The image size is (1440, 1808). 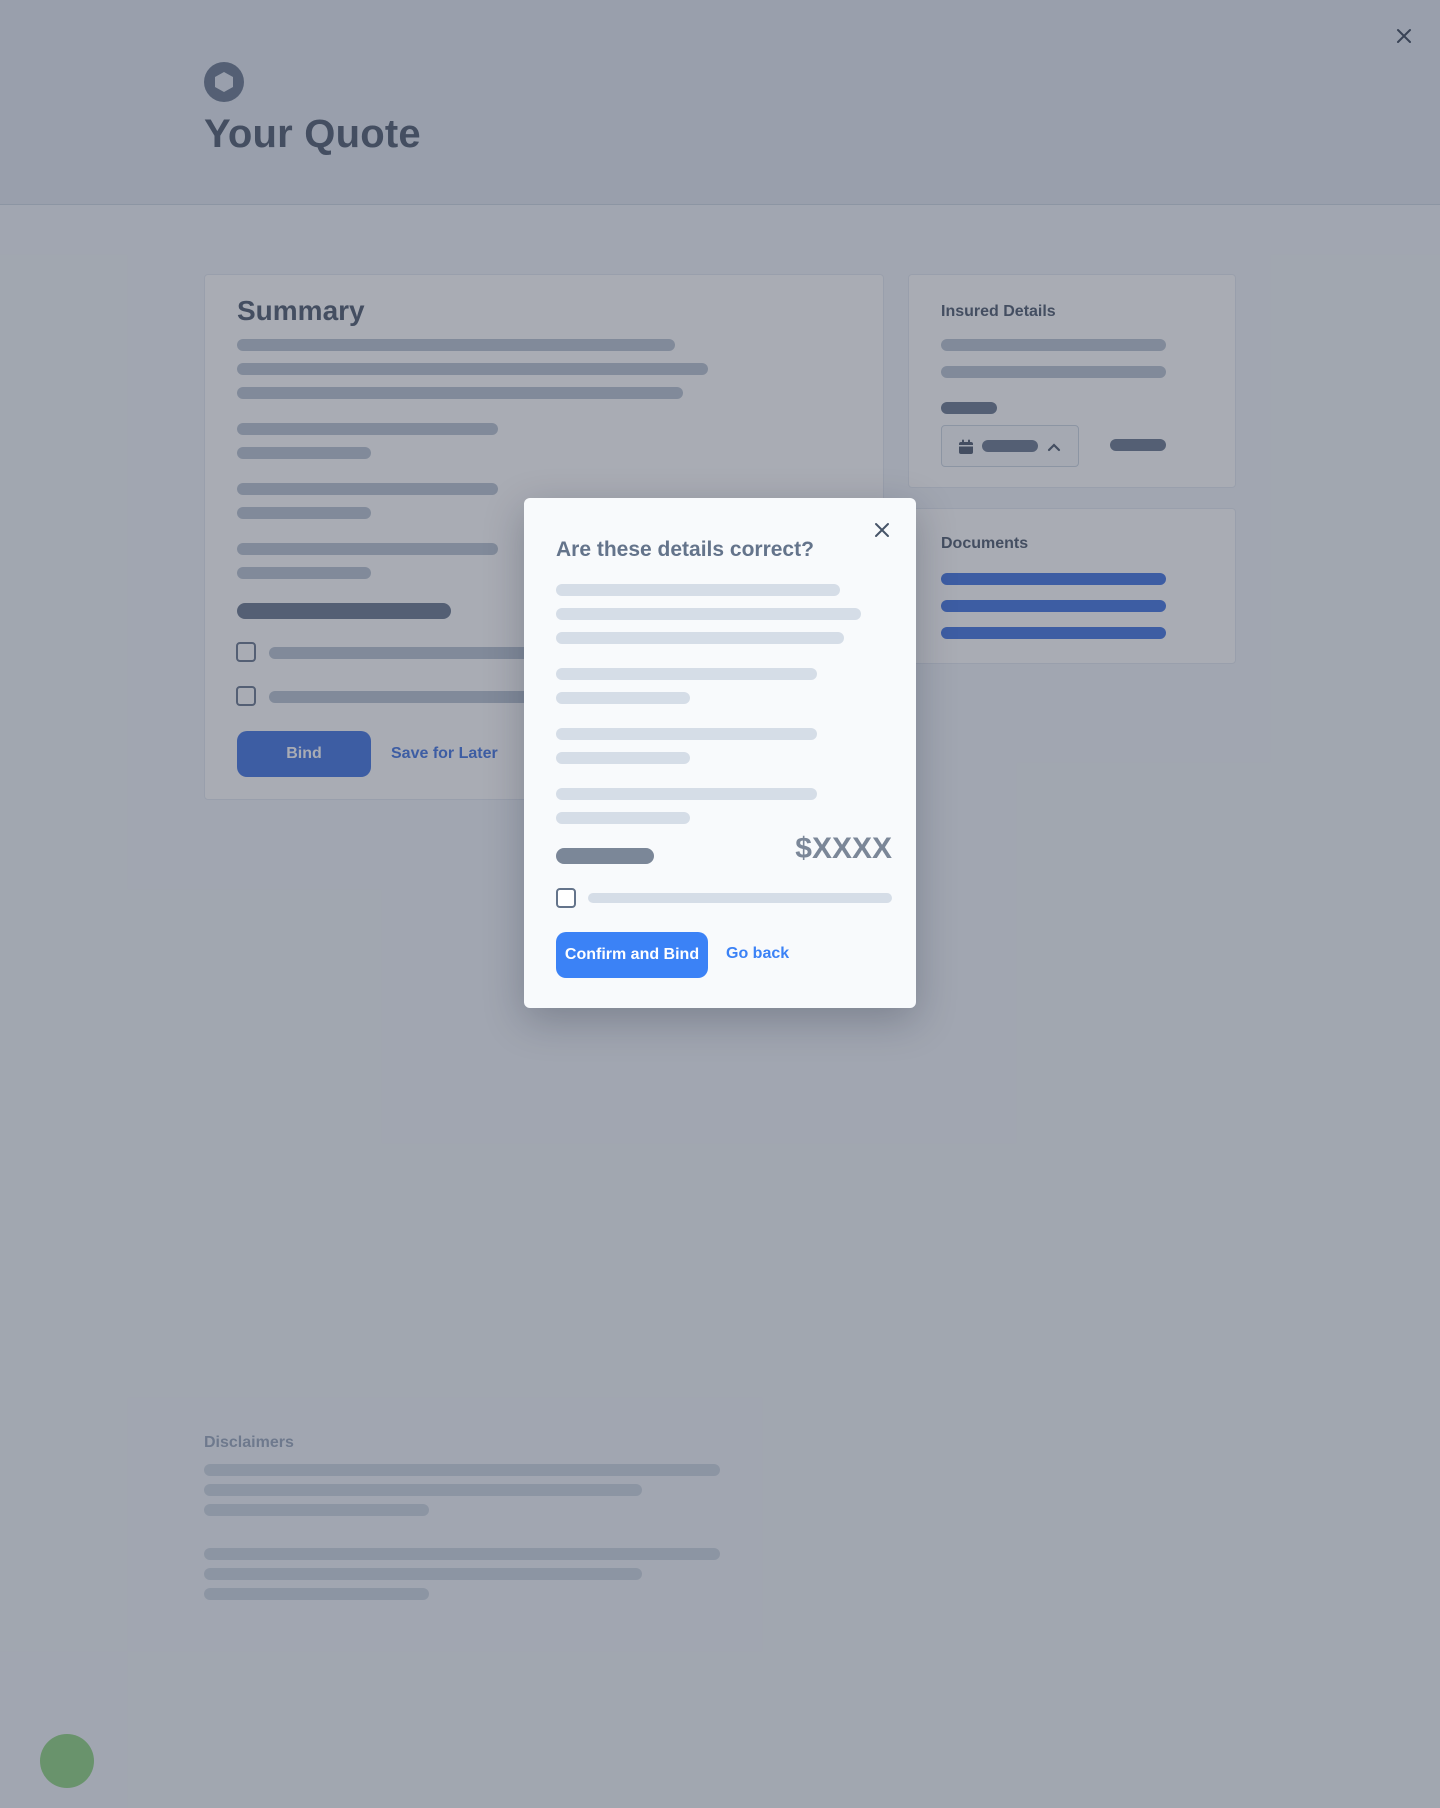 What do you see at coordinates (566, 898) in the screenshot?
I see `confirm-checkbox` at bounding box center [566, 898].